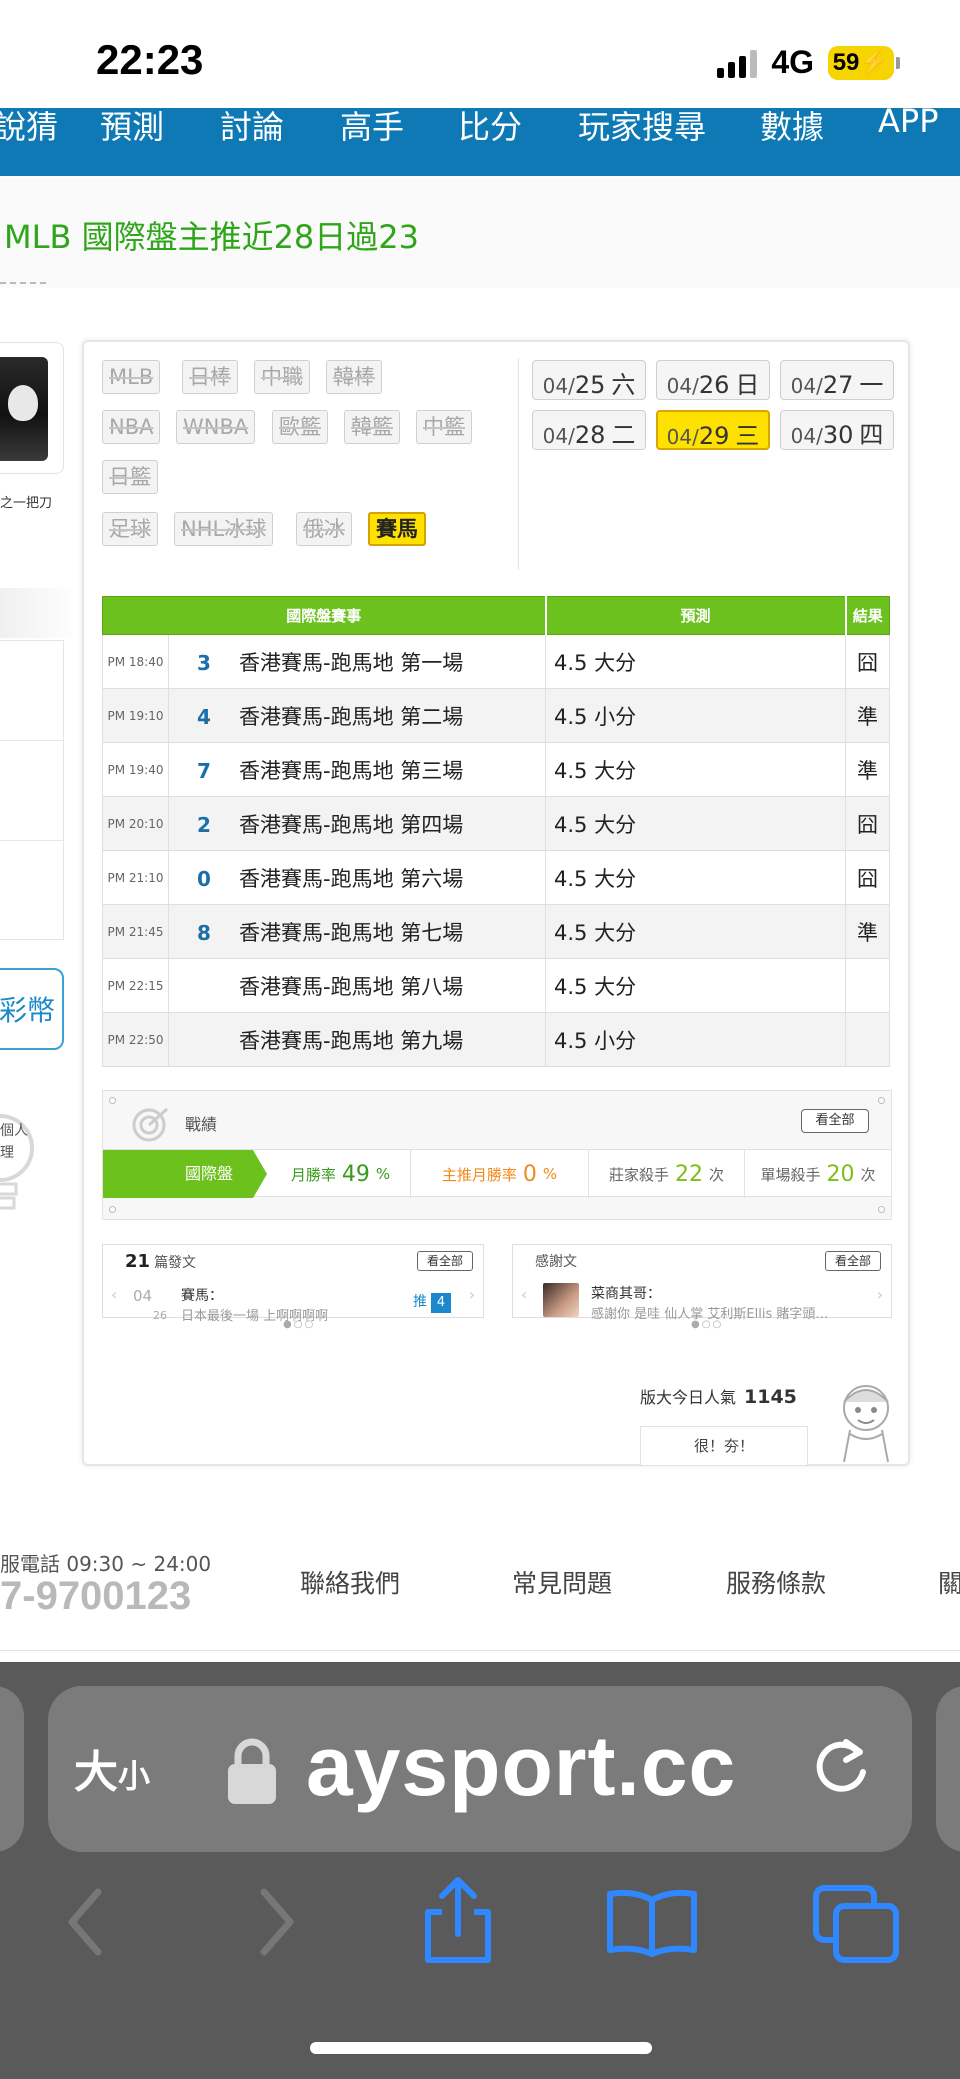  I want to click on stat-value: 49, so click(355, 1174).